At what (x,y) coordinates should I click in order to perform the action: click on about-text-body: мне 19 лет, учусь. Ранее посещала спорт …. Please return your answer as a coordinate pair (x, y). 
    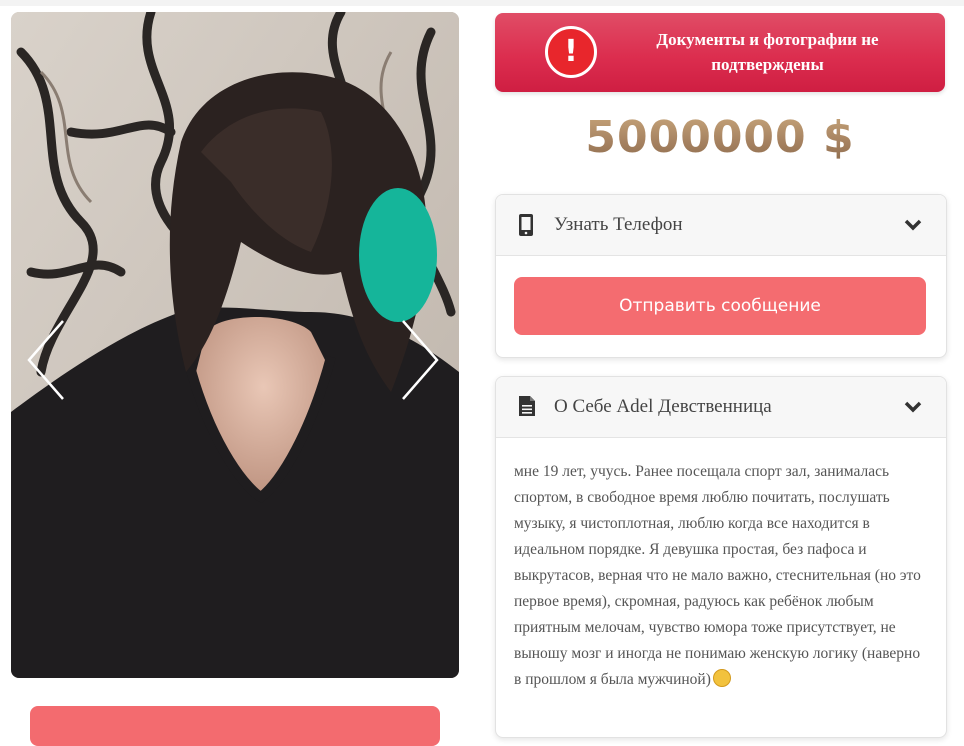
    Looking at the image, I should click on (717, 575).